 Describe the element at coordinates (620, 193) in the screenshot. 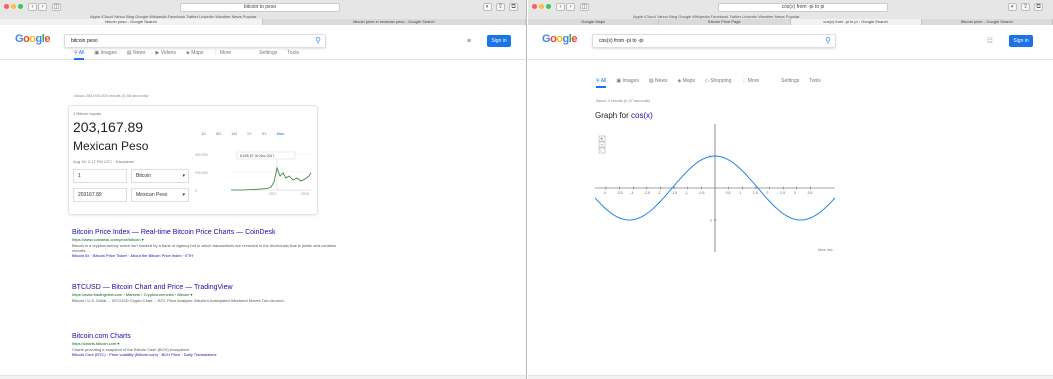

I see `x-tick-label: -3.5` at that location.